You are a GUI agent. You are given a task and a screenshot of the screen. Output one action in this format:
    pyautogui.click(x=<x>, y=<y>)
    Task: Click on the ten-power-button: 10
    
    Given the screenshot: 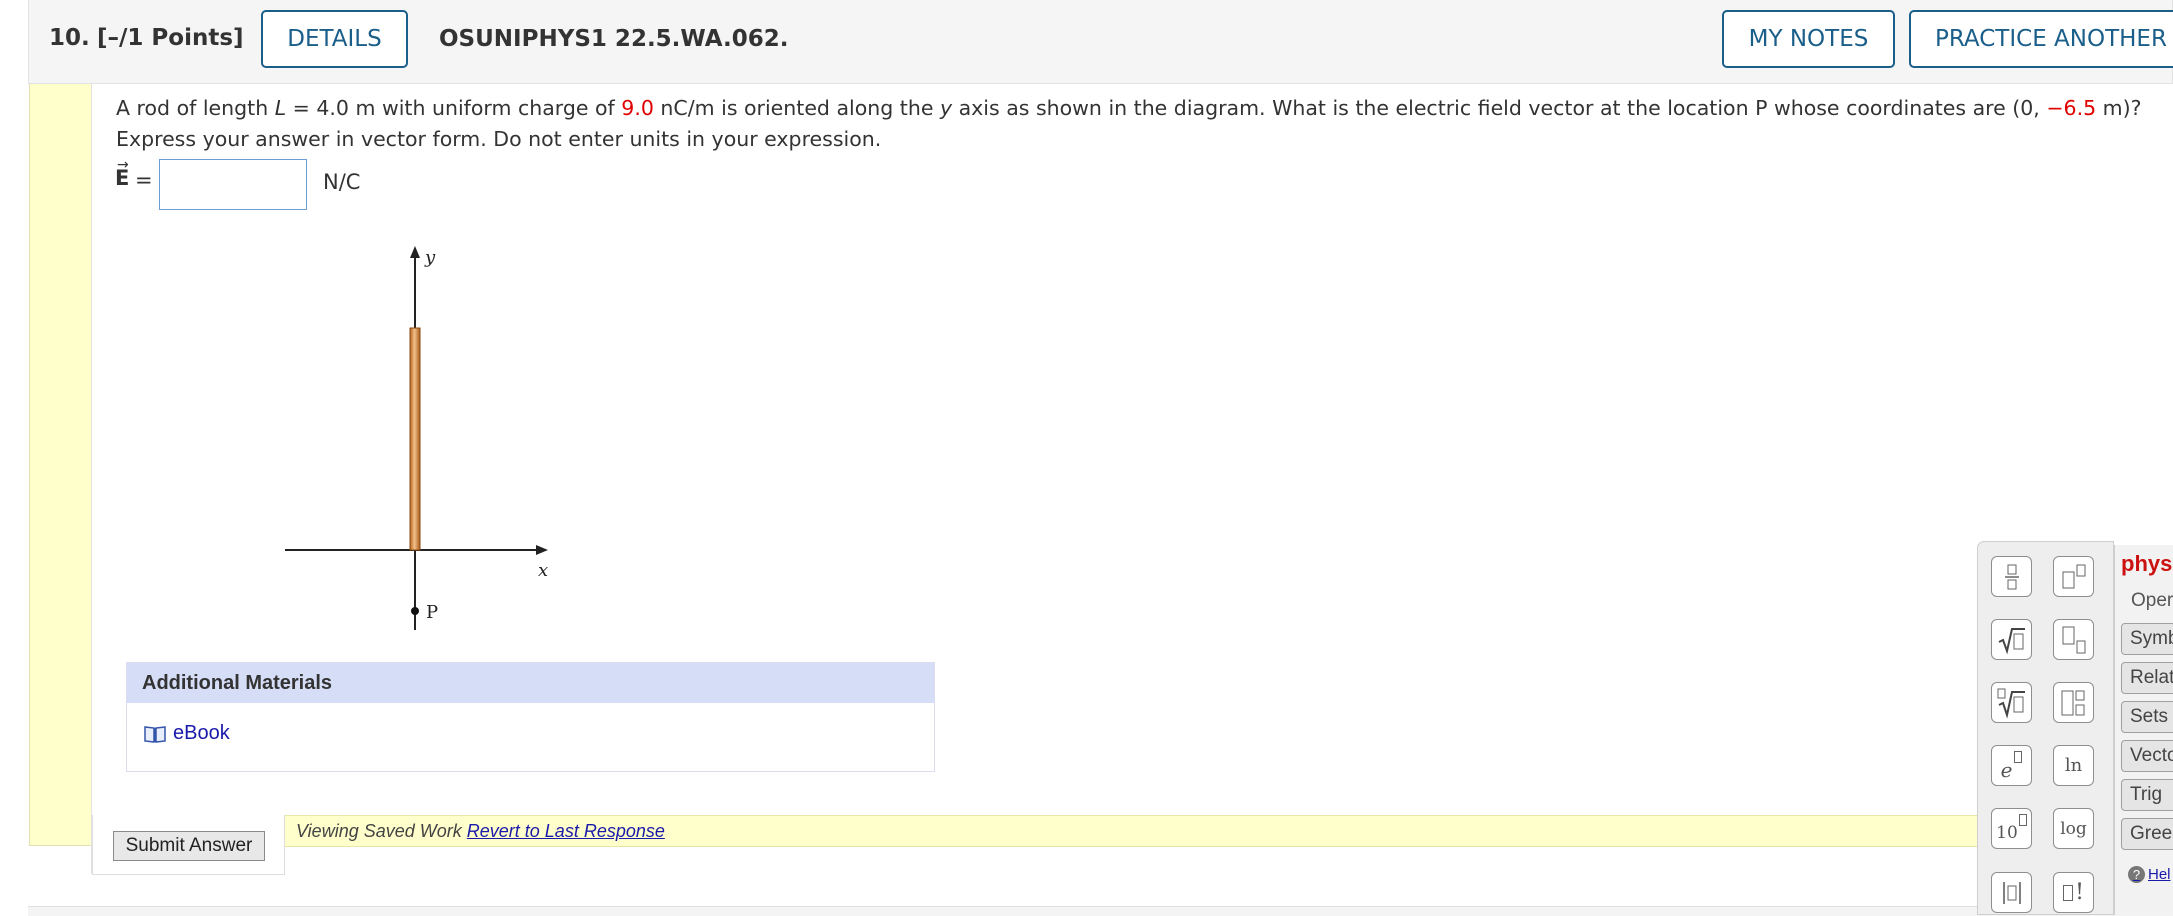 What is the action you would take?
    pyautogui.click(x=2011, y=828)
    